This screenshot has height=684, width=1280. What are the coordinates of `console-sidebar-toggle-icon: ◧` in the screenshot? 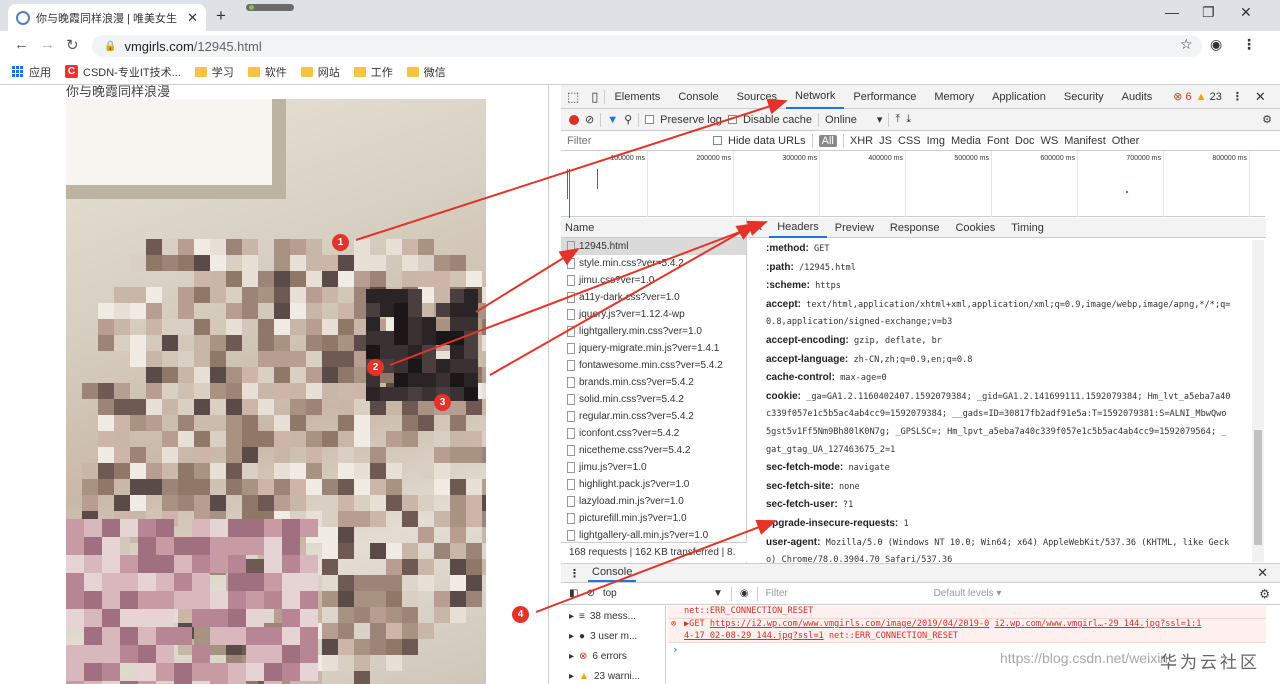 It's located at (573, 593).